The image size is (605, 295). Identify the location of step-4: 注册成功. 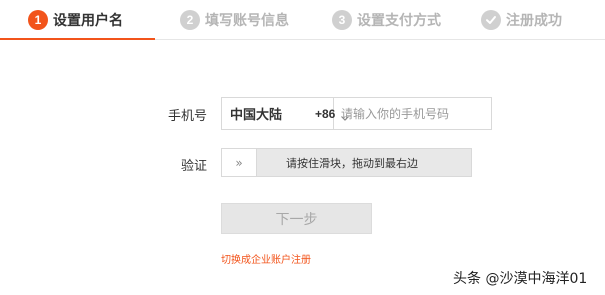
(521, 20).